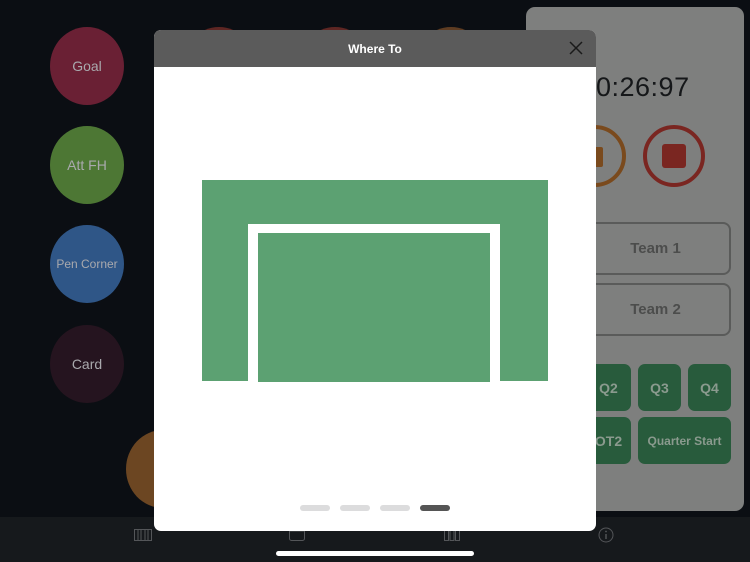  I want to click on att-fh-label: Att FH, so click(87, 165).